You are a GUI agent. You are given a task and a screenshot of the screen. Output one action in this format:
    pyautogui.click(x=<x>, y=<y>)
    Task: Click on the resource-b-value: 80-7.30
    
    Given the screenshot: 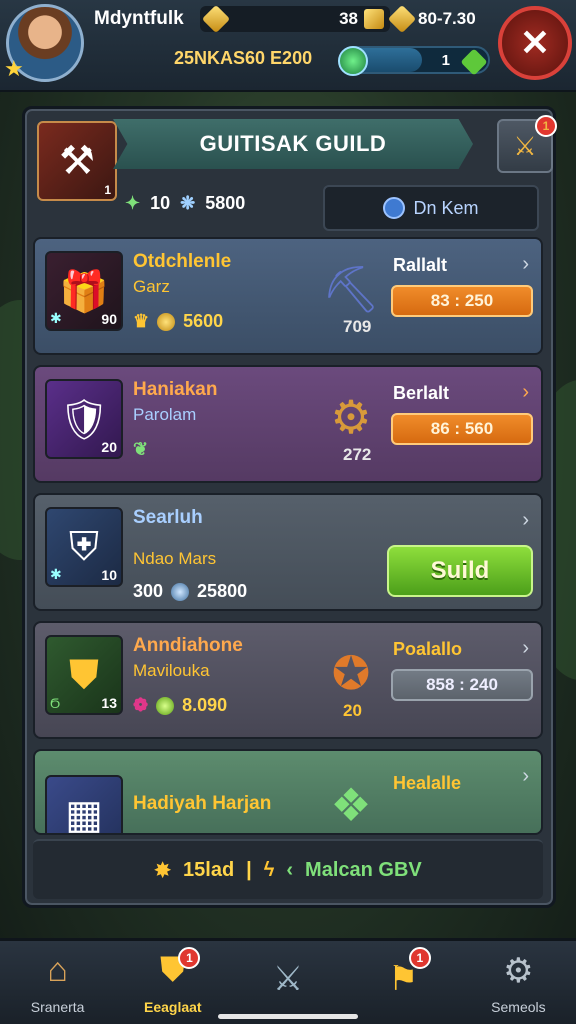 What is the action you would take?
    pyautogui.click(x=447, y=18)
    